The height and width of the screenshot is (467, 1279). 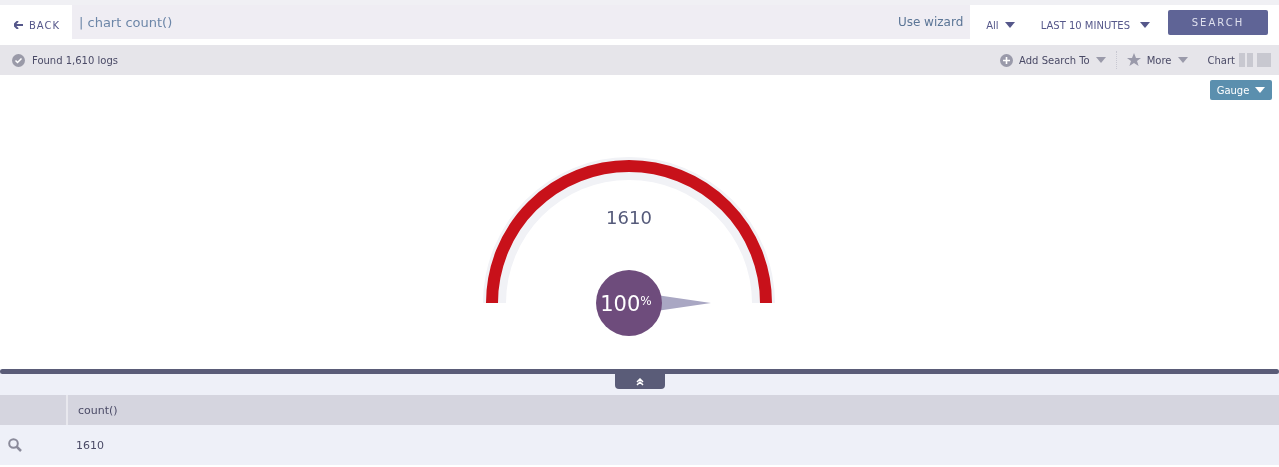 What do you see at coordinates (629, 217) in the screenshot?
I see `gauge-value: 1610` at bounding box center [629, 217].